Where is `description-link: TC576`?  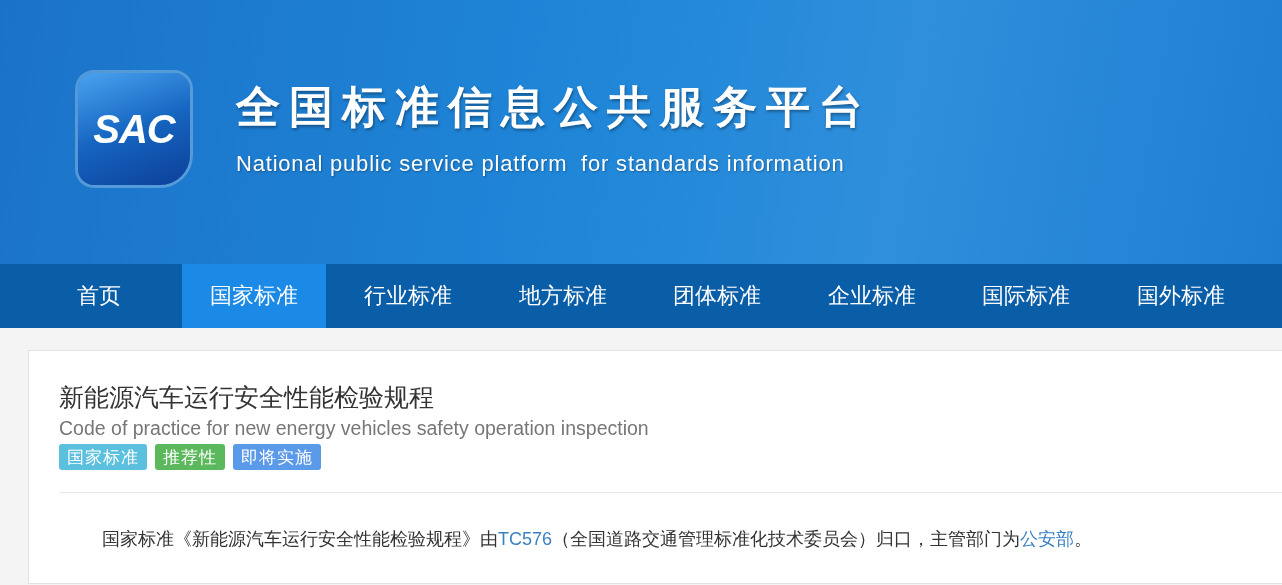
description-link: TC576 is located at coordinates (525, 539).